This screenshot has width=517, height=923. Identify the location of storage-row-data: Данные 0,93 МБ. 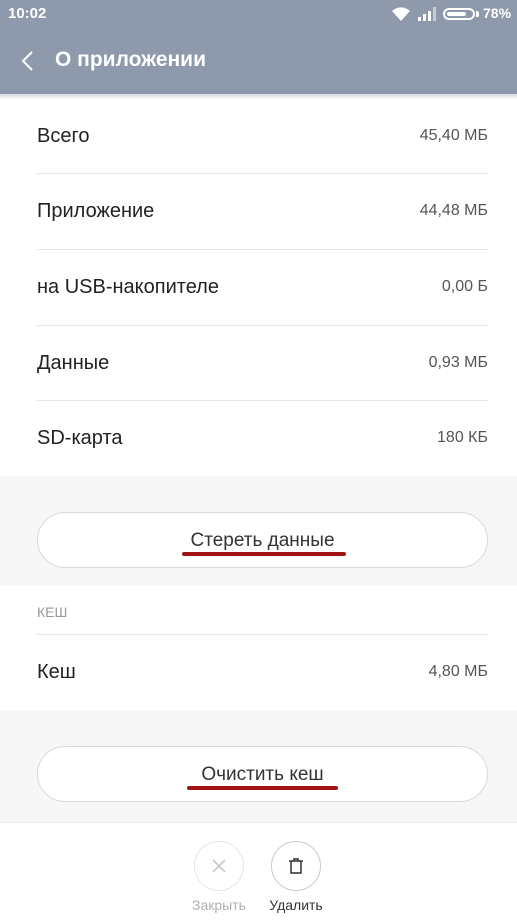
(258, 363).